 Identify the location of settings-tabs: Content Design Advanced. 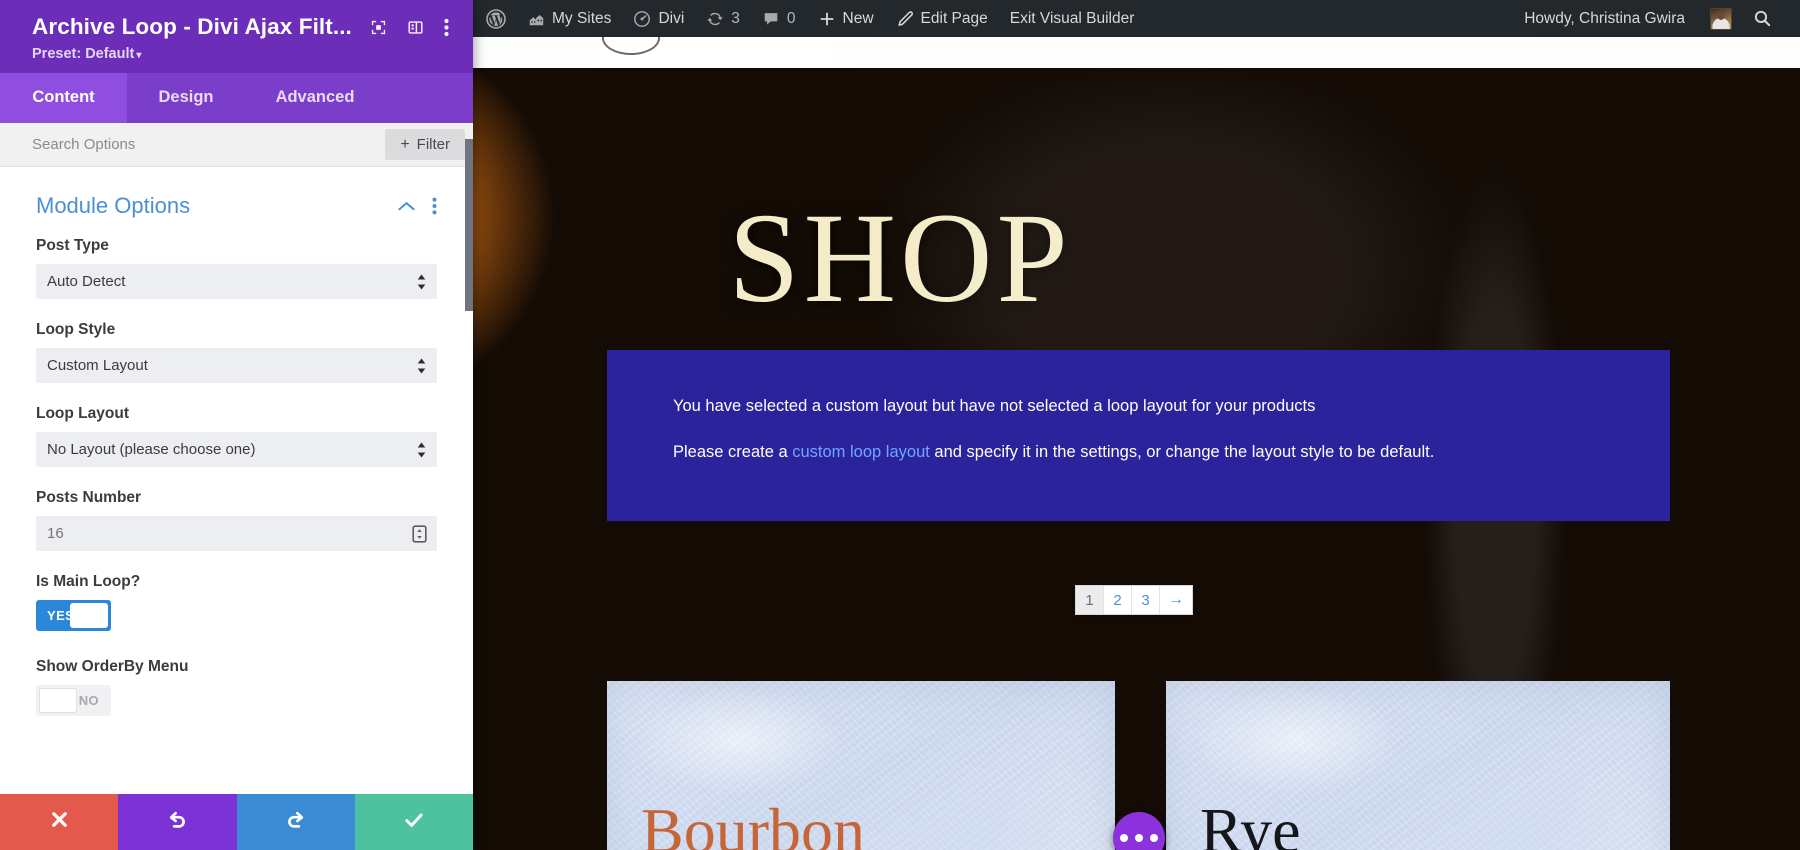
(236, 98).